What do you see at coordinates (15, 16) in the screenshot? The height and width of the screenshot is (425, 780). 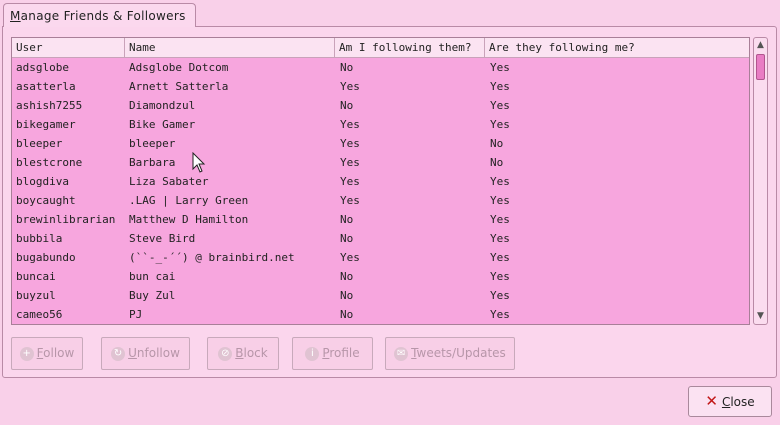 I see `tab-mnemonic: M` at bounding box center [15, 16].